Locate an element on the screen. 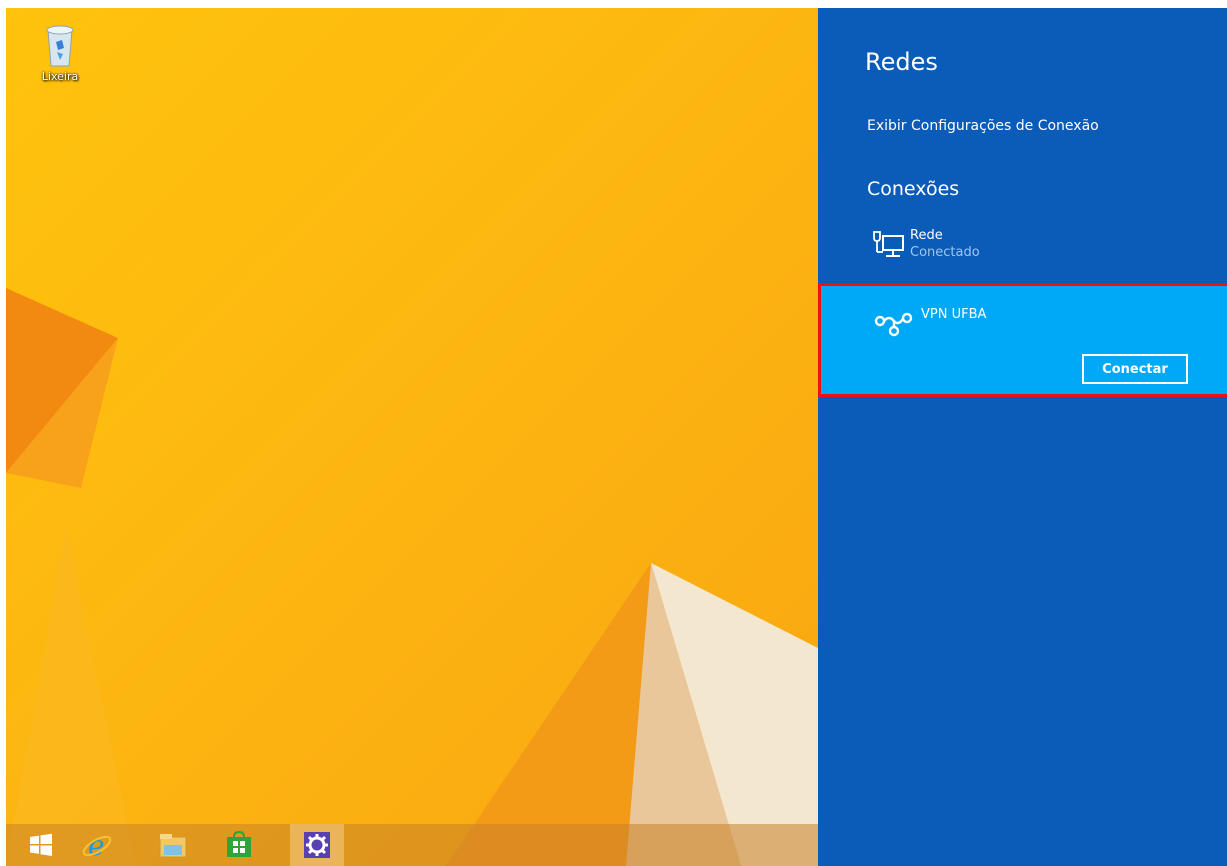 The width and height of the screenshot is (1227, 866). connections-heading: Conexões is located at coordinates (913, 189).